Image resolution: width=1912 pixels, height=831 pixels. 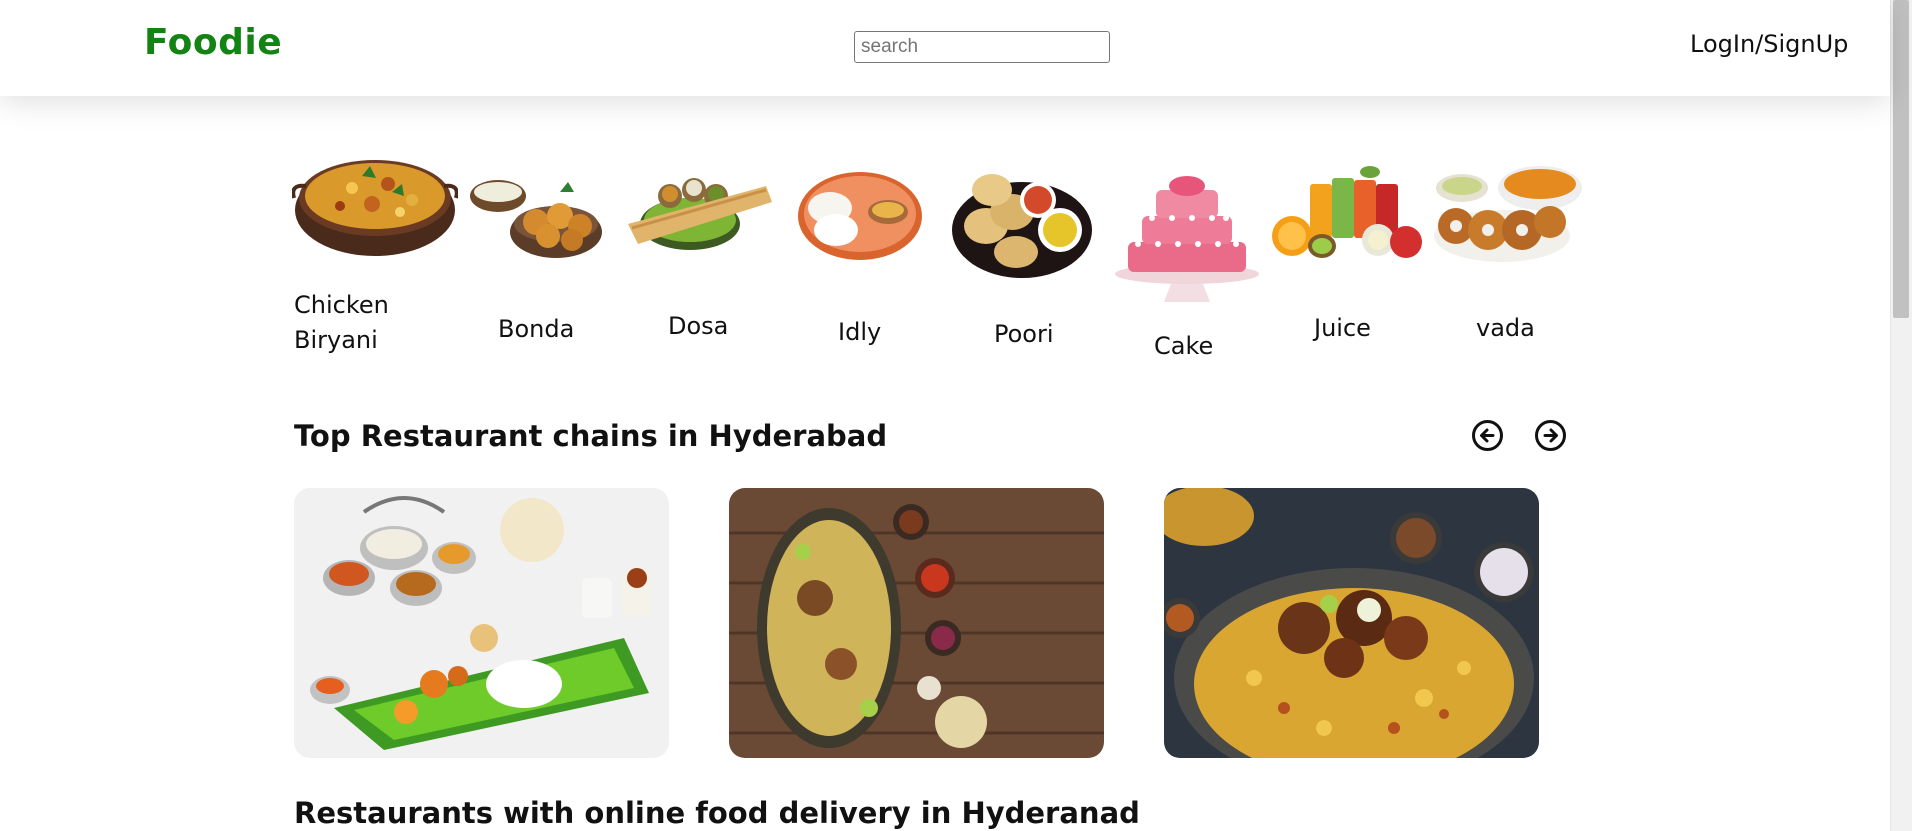 I want to click on category-label: Dosa, so click(x=698, y=326).